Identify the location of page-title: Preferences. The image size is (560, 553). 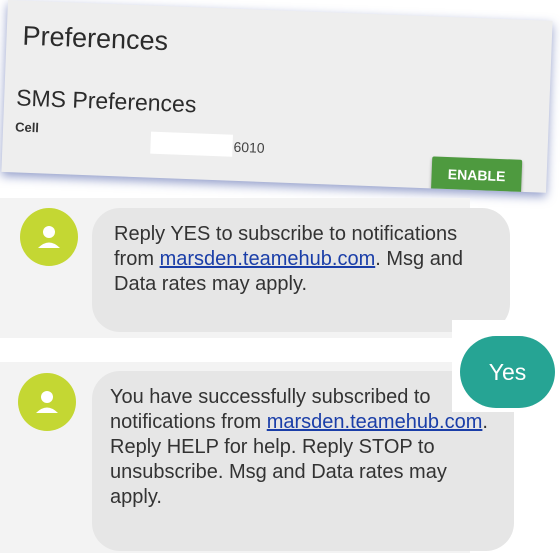
(95, 38).